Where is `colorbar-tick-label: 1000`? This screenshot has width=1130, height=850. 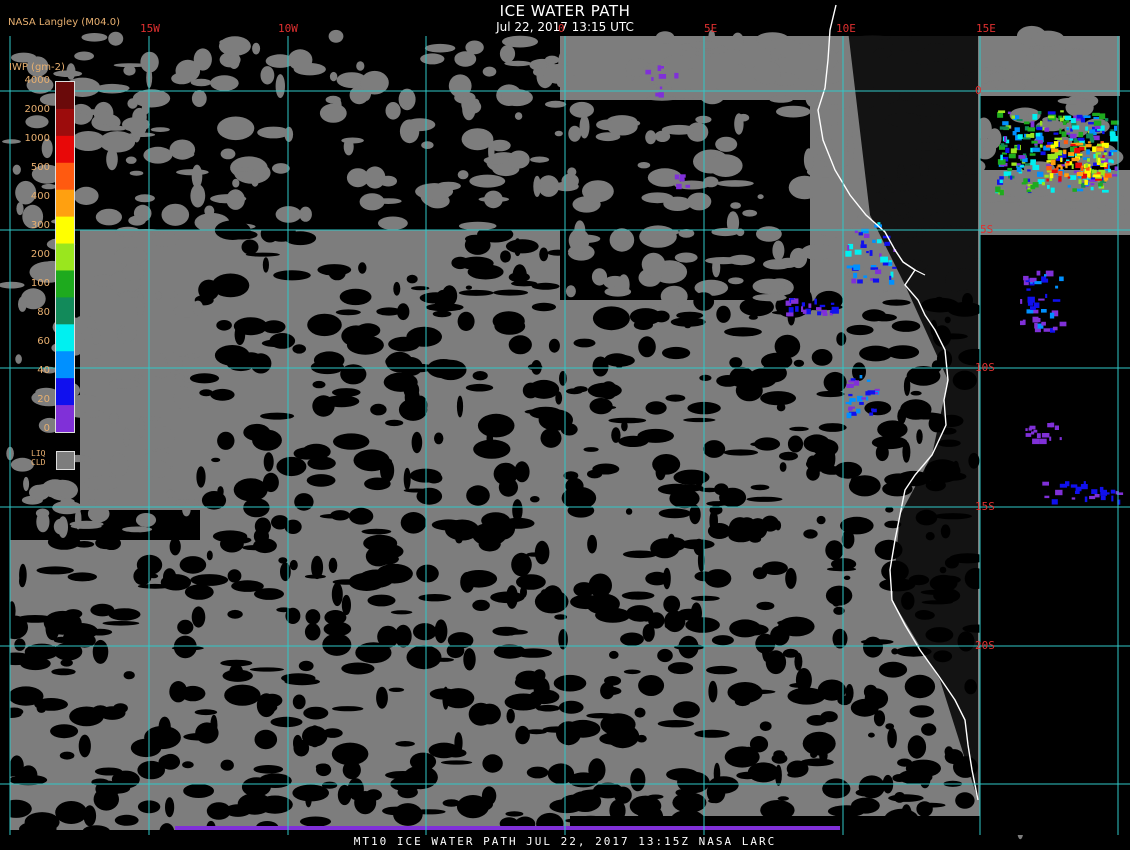
colorbar-tick-label: 1000 is located at coordinates (37, 138).